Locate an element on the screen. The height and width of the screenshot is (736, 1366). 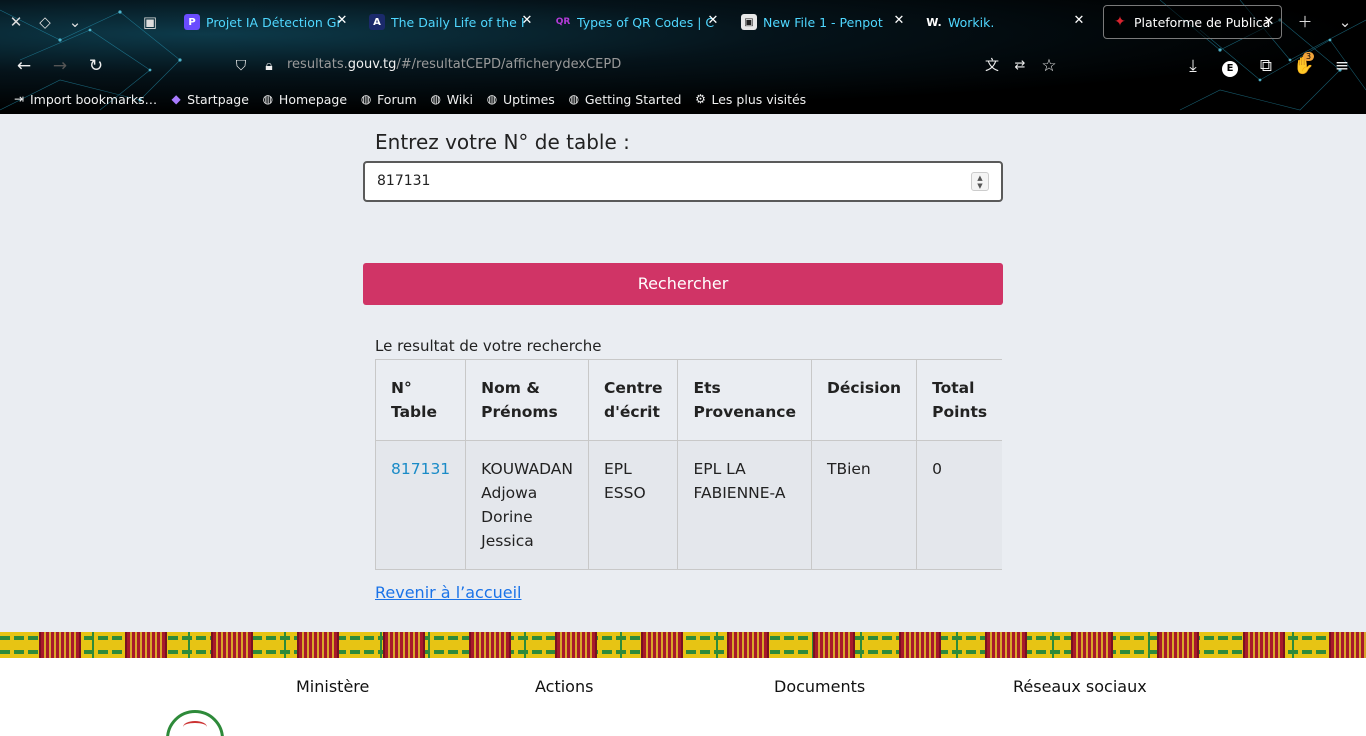
tab-tray-icon: ▣ is located at coordinates (150, 22).